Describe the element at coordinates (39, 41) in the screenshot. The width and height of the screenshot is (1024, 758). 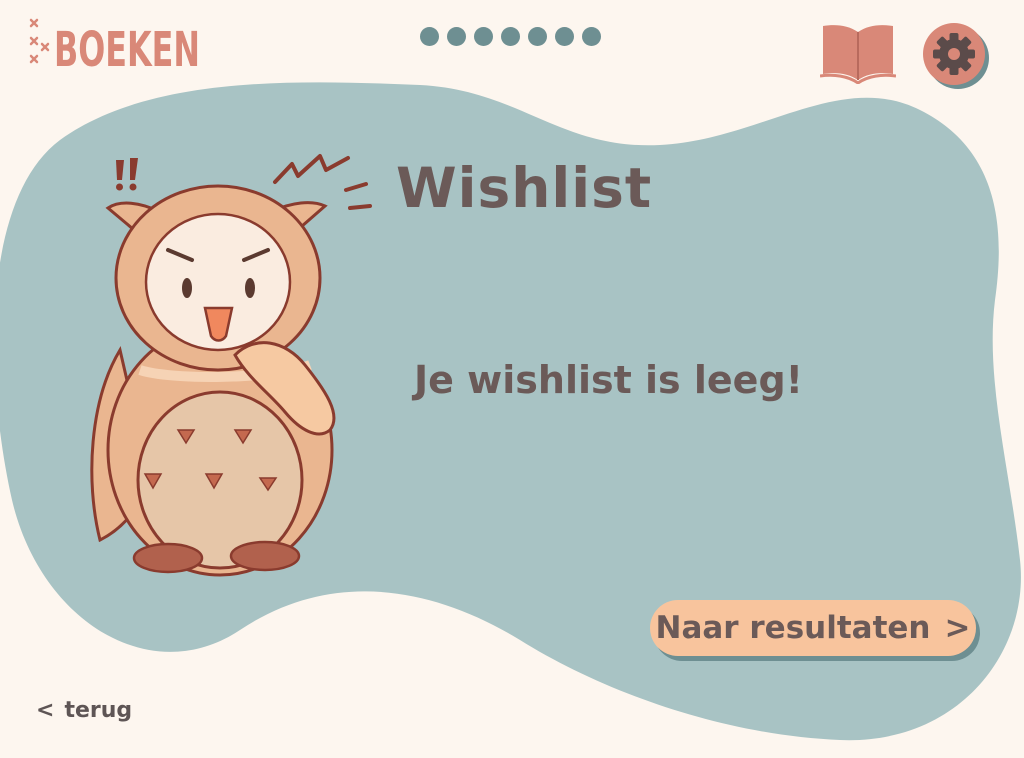
I see `logo-crosses` at that location.